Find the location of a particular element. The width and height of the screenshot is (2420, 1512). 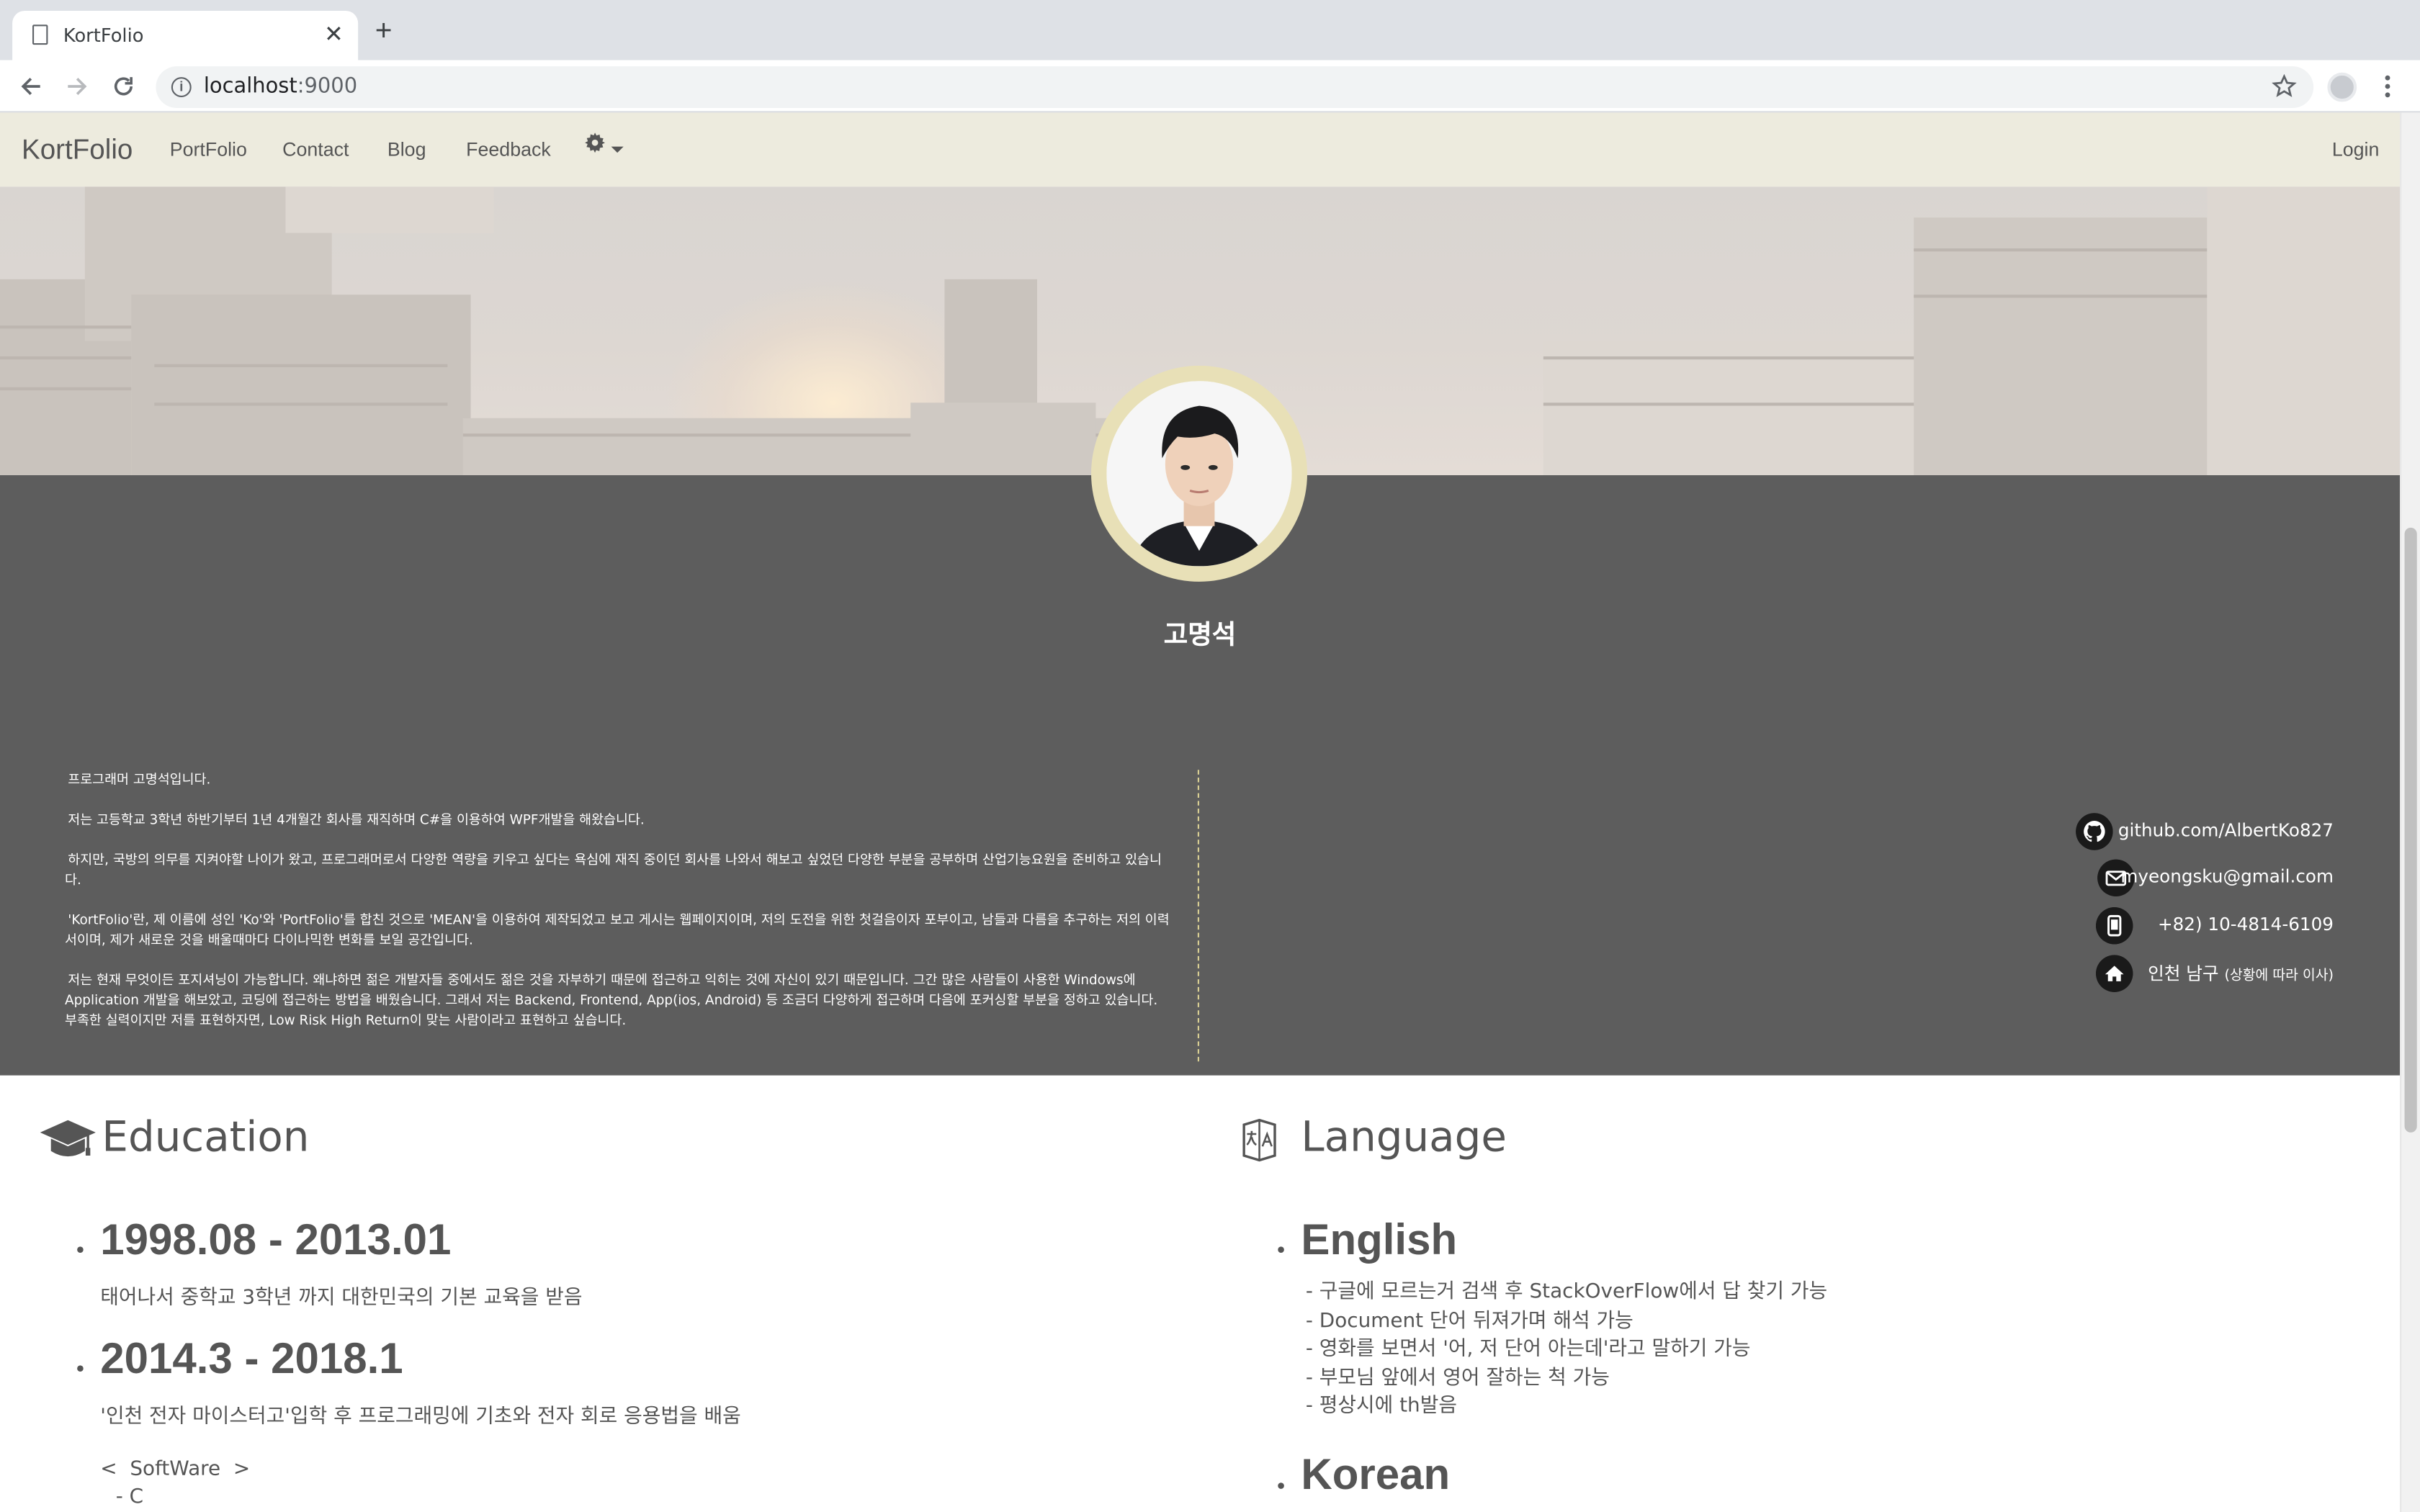

list-item: - 평상시에 th발음 is located at coordinates (1381, 1407).